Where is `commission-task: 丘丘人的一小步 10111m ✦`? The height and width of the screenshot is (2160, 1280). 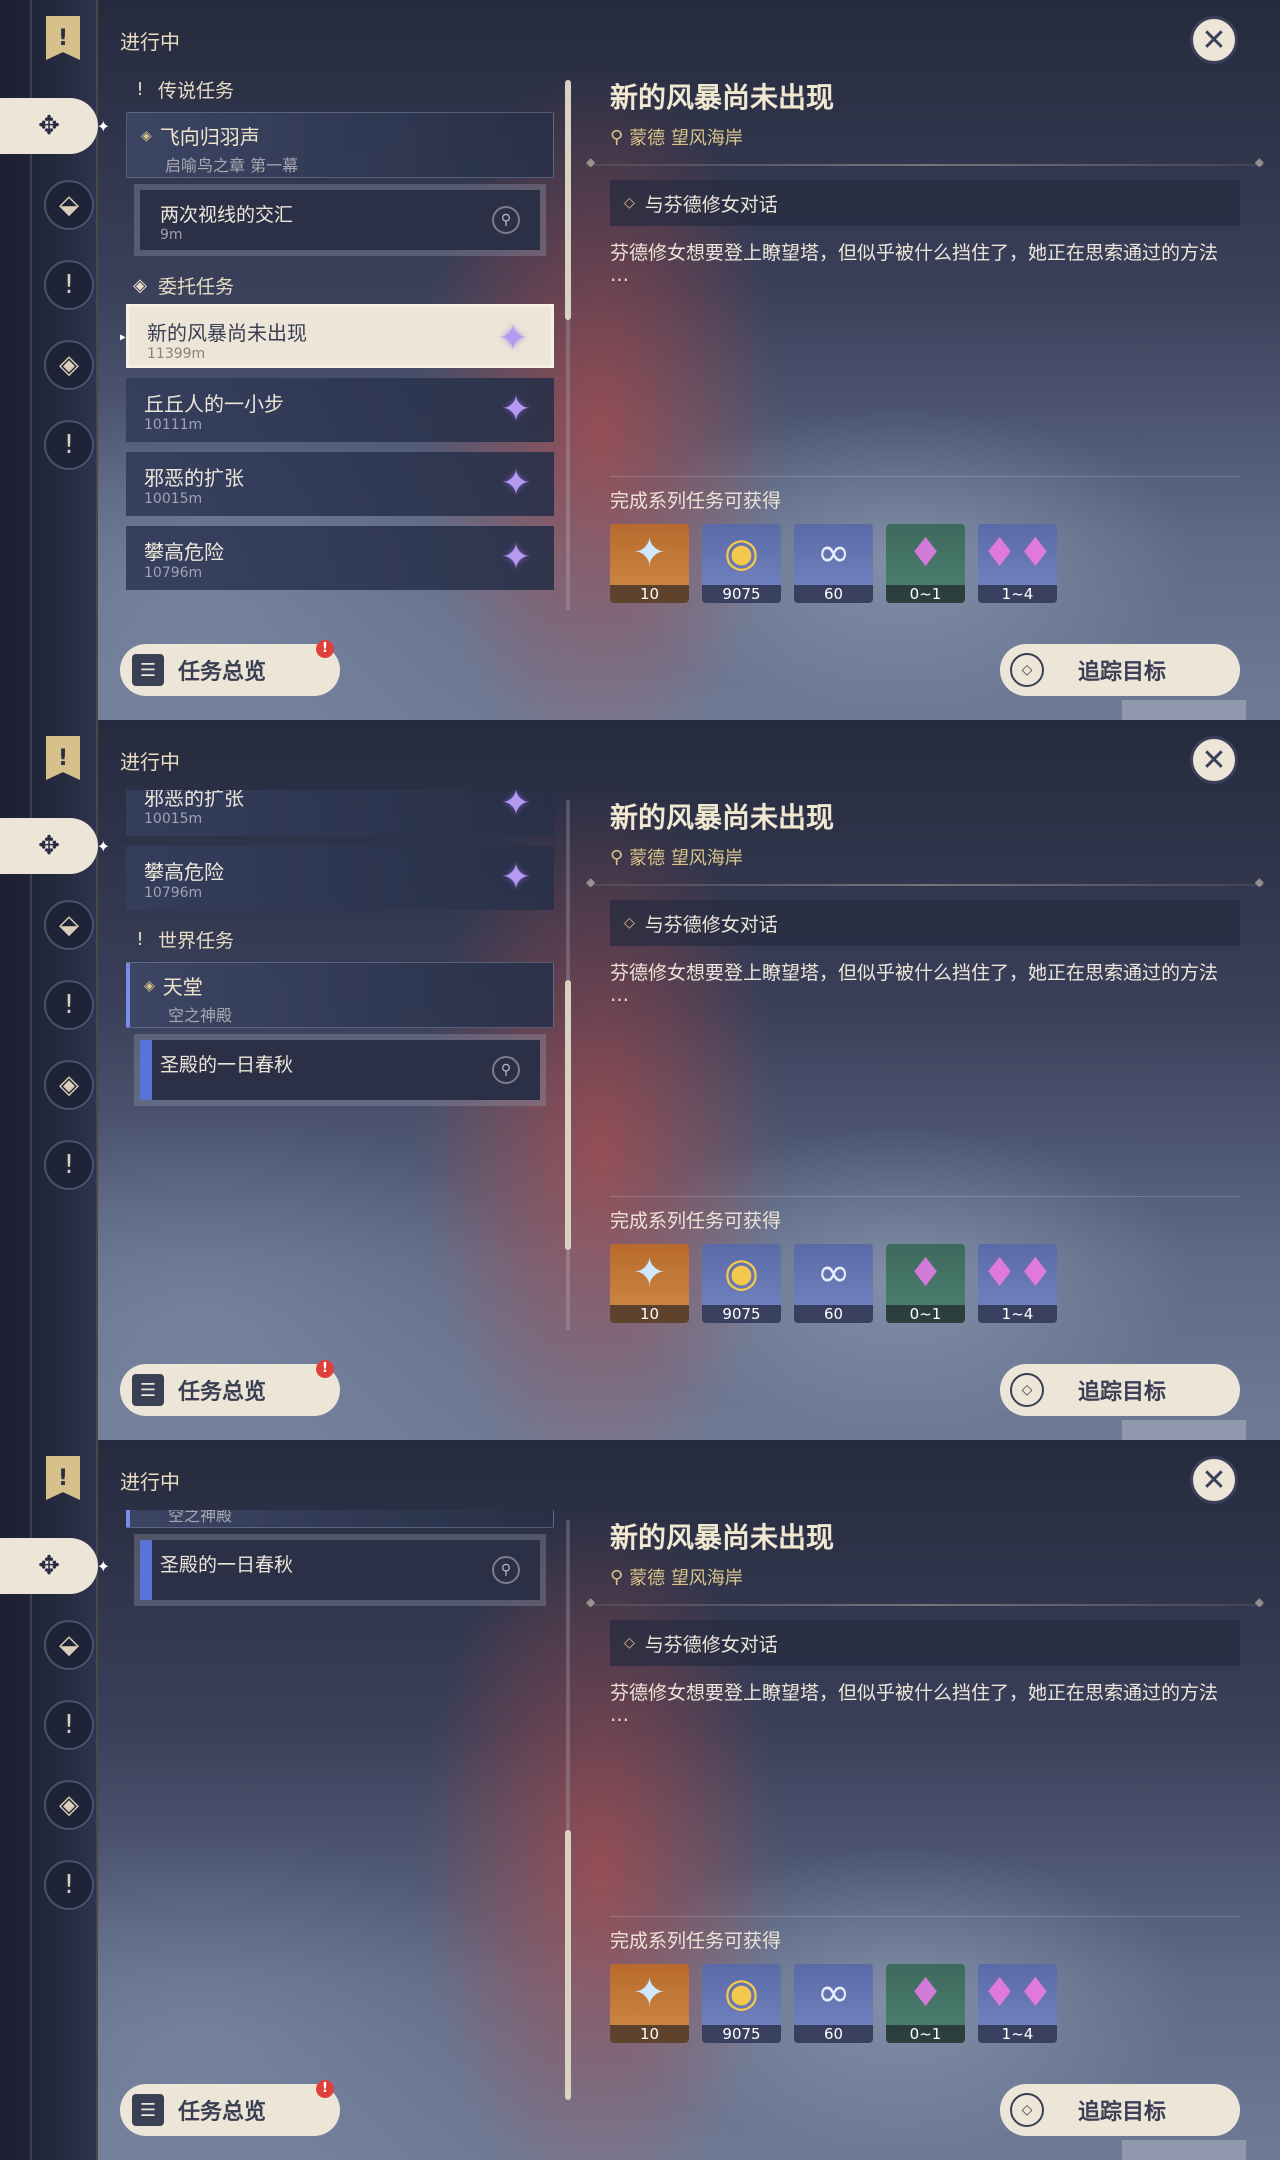 commission-task: 丘丘人的一小步 10111m ✦ is located at coordinates (340, 410).